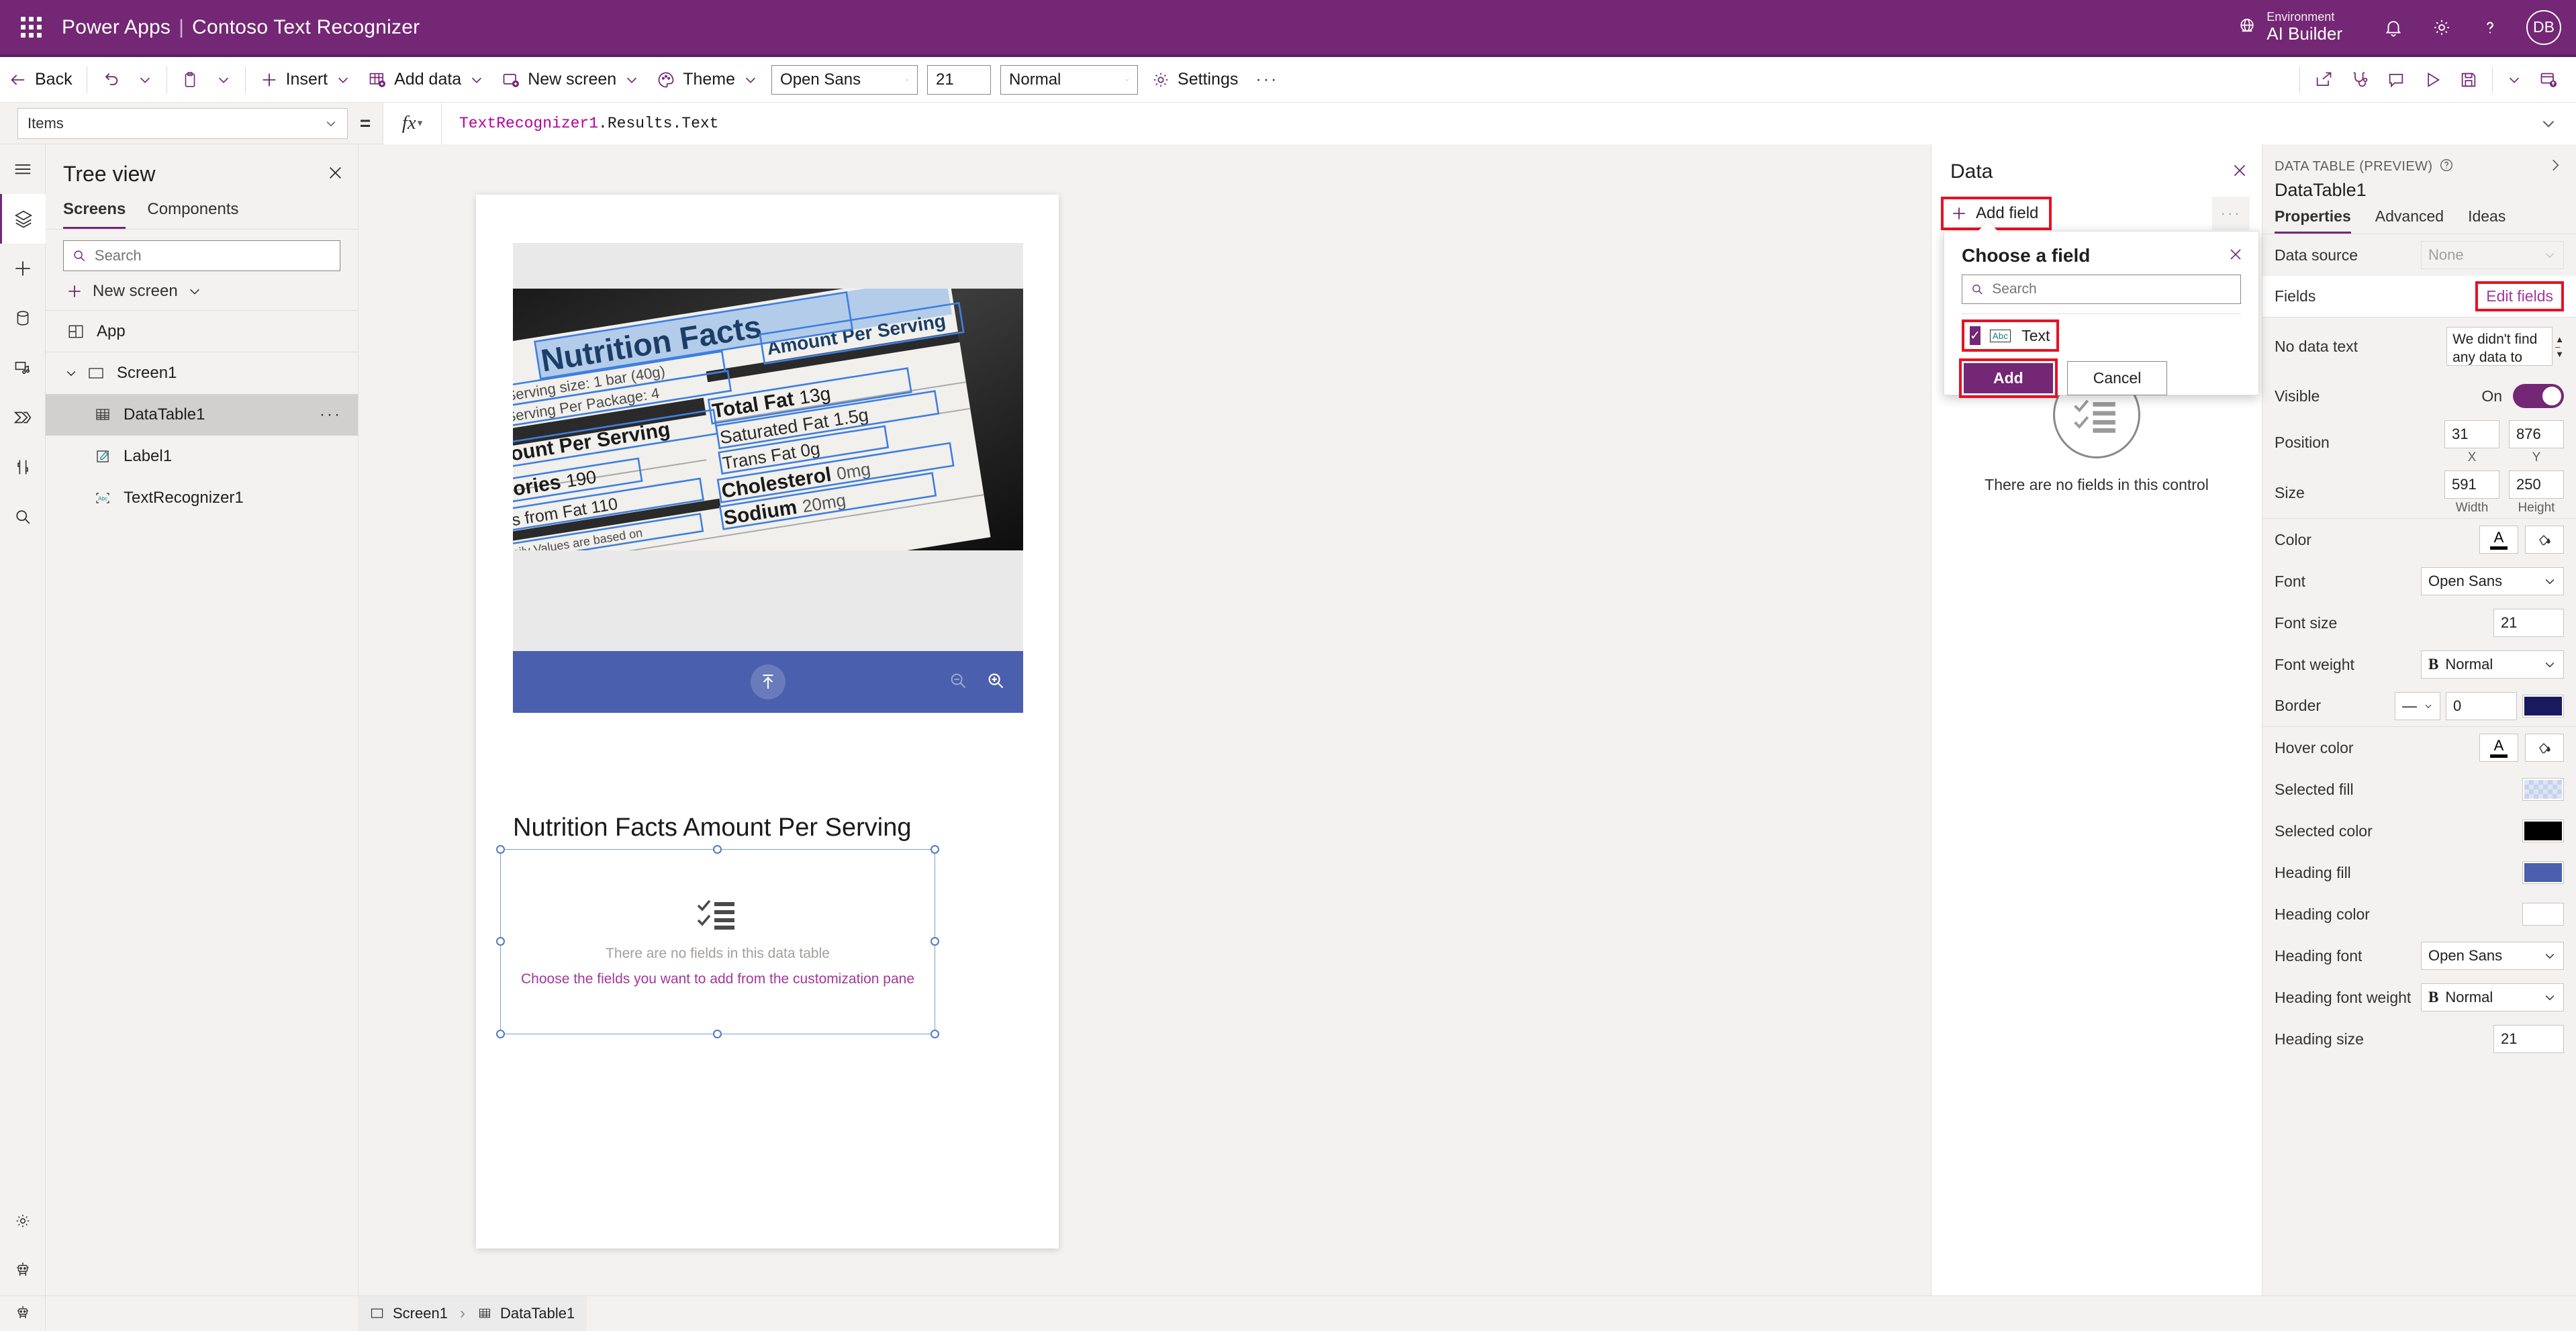  Describe the element at coordinates (2498, 540) in the screenshot. I see `text-color-button: A` at that location.